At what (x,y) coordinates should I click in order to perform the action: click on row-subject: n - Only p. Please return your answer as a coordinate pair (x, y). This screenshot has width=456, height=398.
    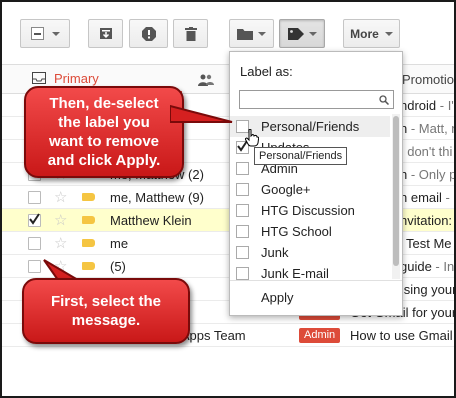
    Looking at the image, I should click on (427, 174).